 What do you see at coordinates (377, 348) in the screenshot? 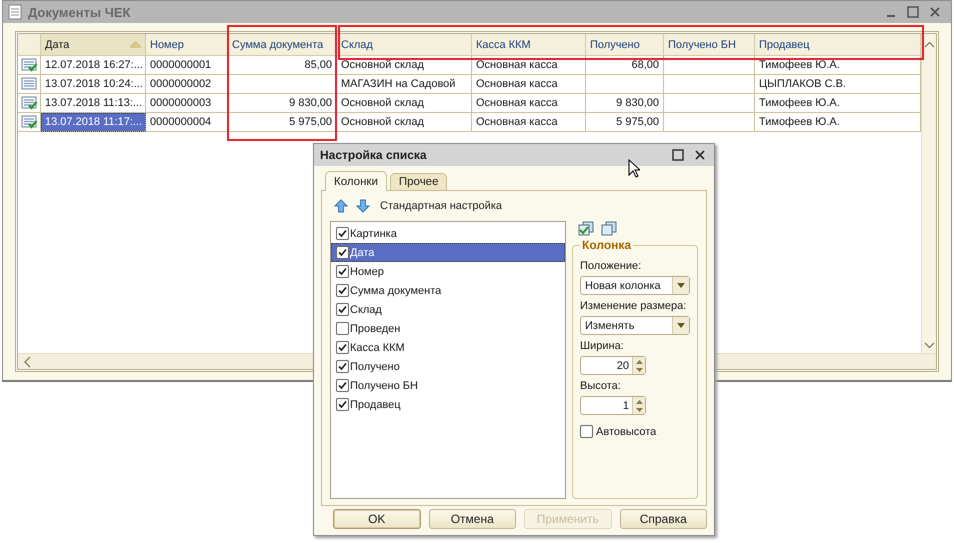
I see `item-label: Касса ККМ` at bounding box center [377, 348].